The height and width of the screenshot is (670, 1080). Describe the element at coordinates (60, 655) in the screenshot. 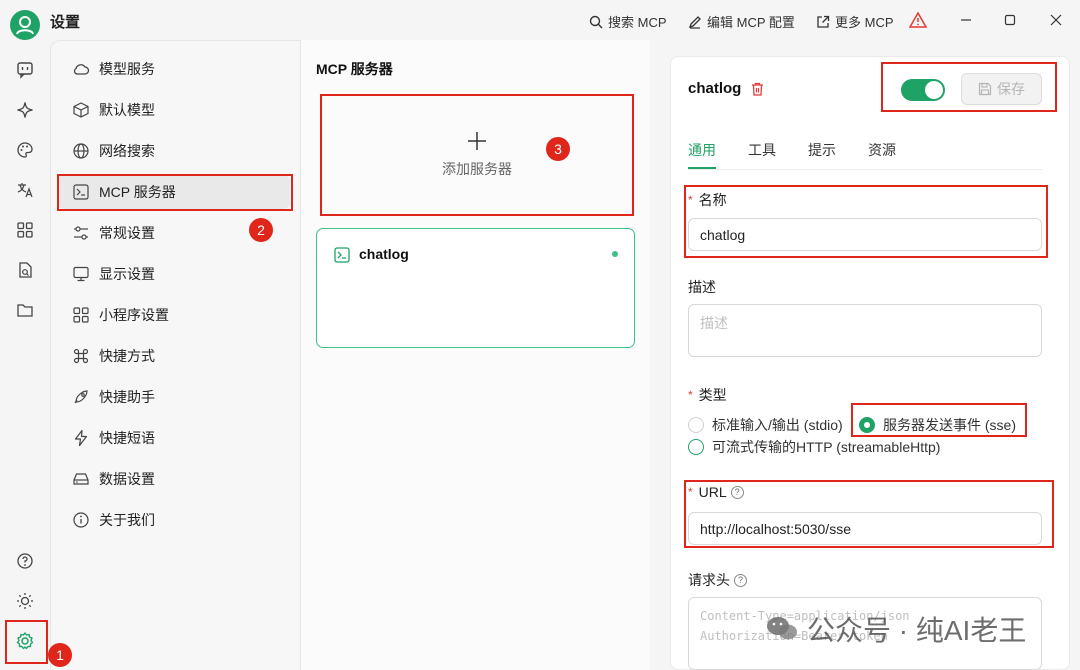

I see `annotation-badge-1: 1` at that location.